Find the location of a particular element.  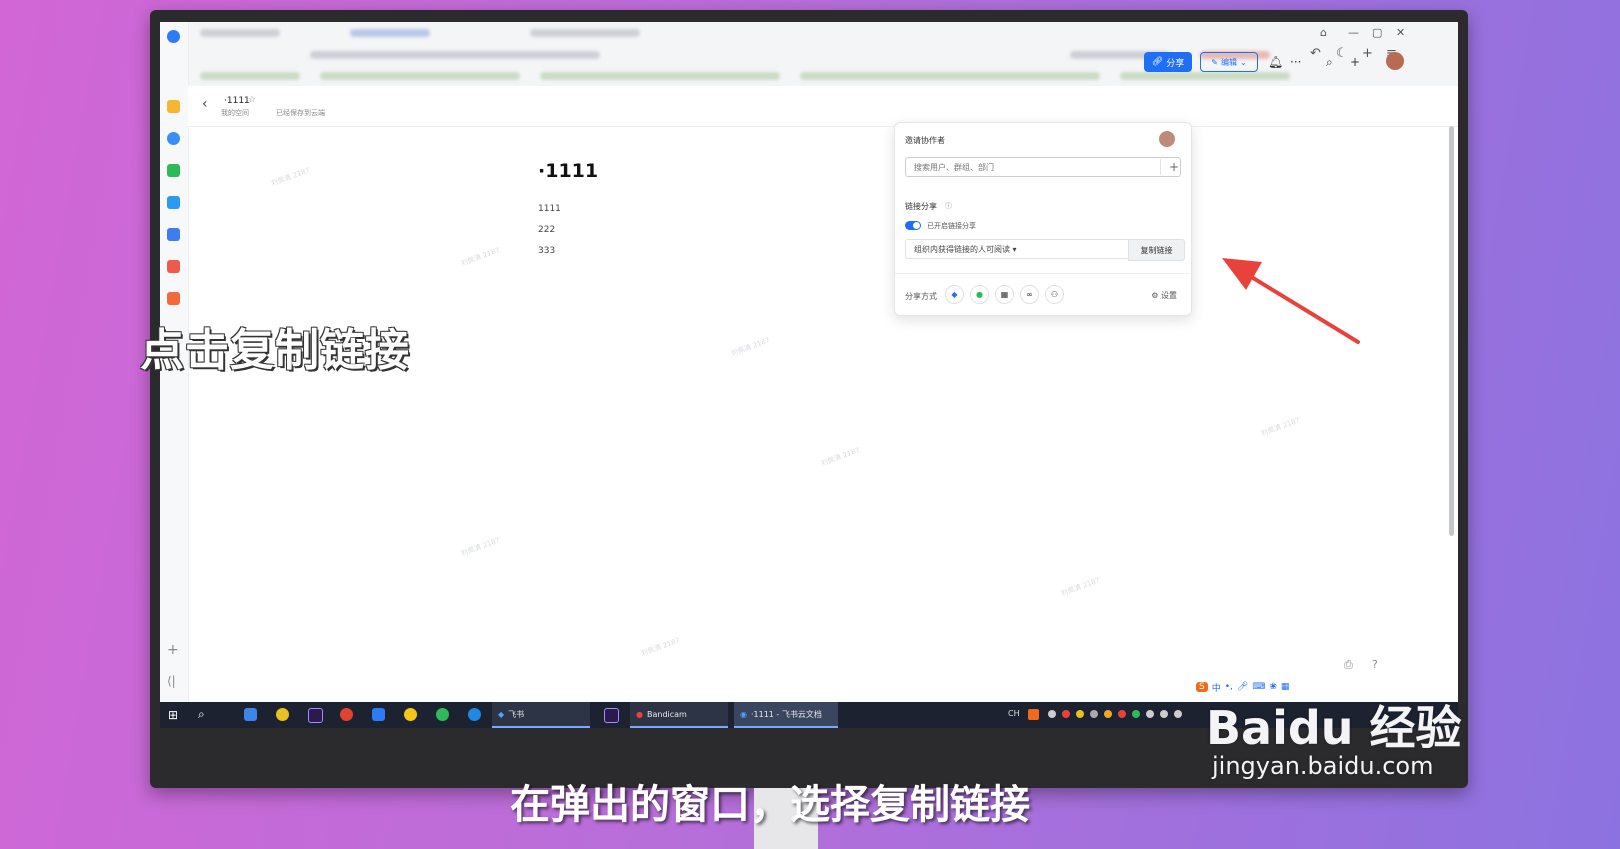

baidu-jingyan-logo: Baidu 经验 is located at coordinates (1334, 728).